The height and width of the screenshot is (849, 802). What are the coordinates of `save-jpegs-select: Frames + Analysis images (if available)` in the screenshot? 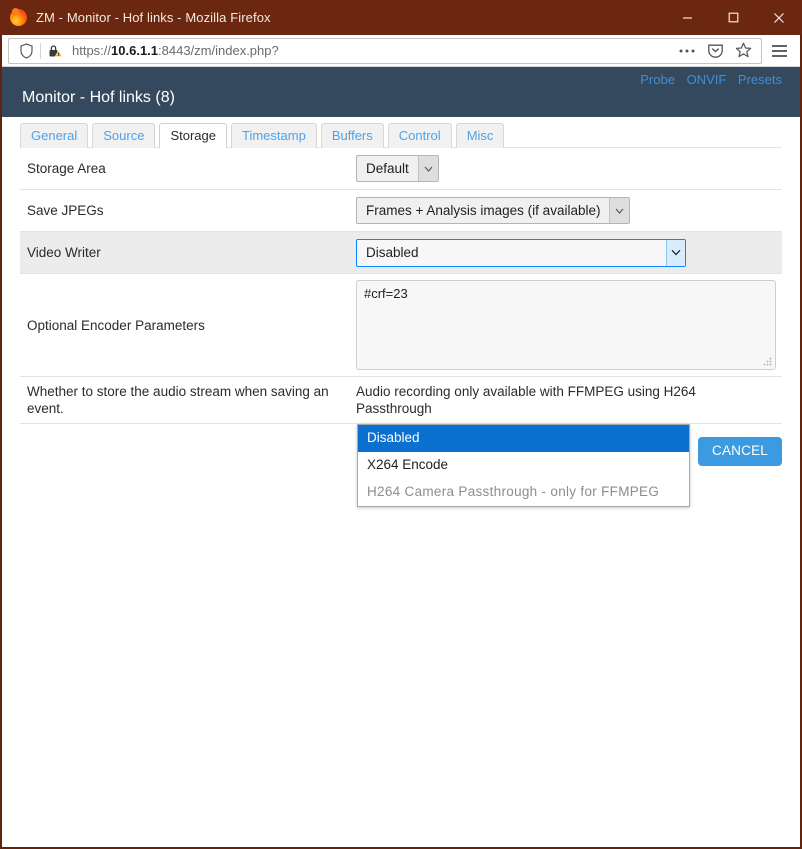 It's located at (493, 210).